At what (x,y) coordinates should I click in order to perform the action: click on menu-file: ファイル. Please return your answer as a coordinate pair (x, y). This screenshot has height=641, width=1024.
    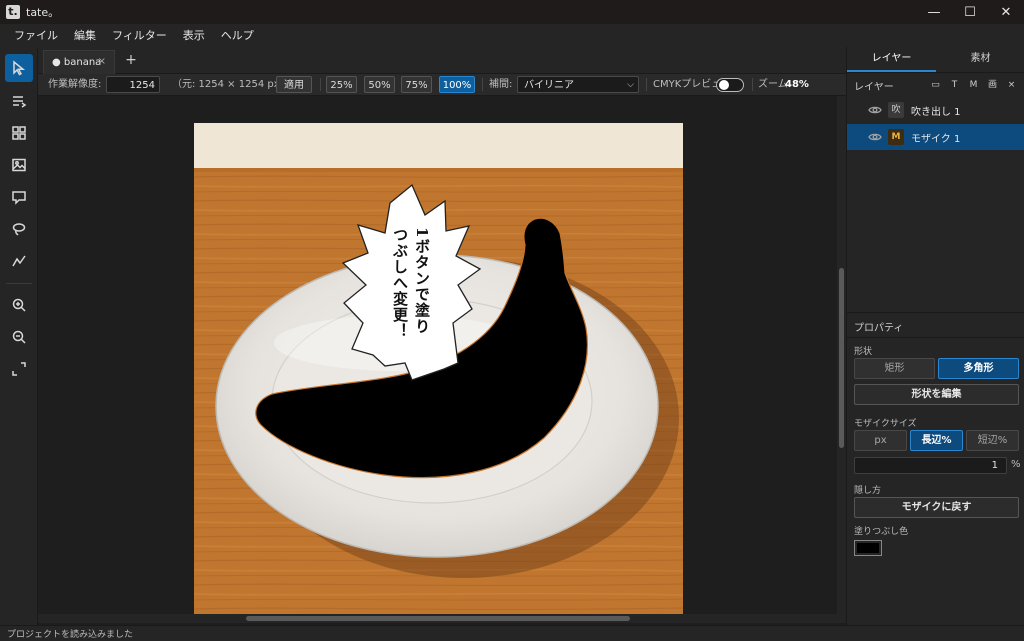
    Looking at the image, I should click on (36, 35).